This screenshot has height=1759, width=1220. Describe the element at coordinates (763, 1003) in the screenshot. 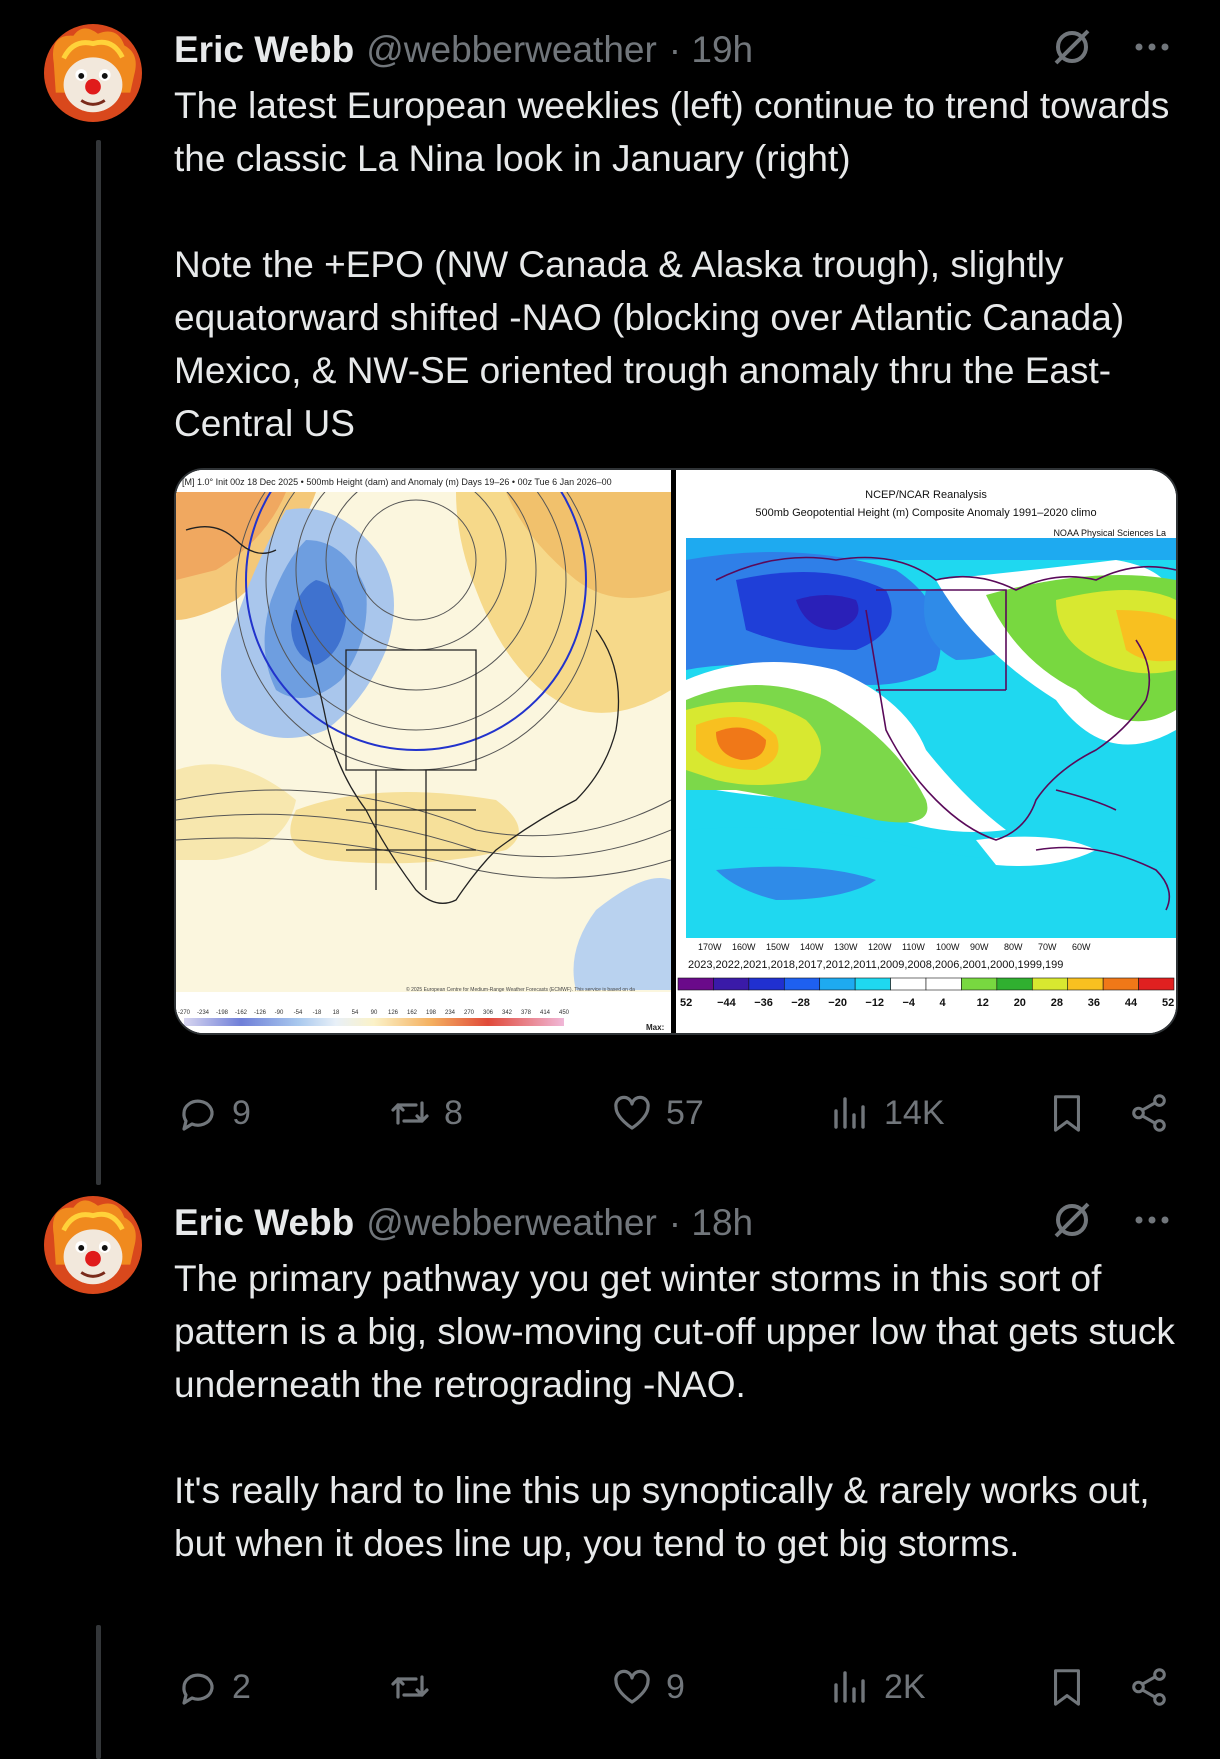

I see `right-map-scale-label: −36` at that location.